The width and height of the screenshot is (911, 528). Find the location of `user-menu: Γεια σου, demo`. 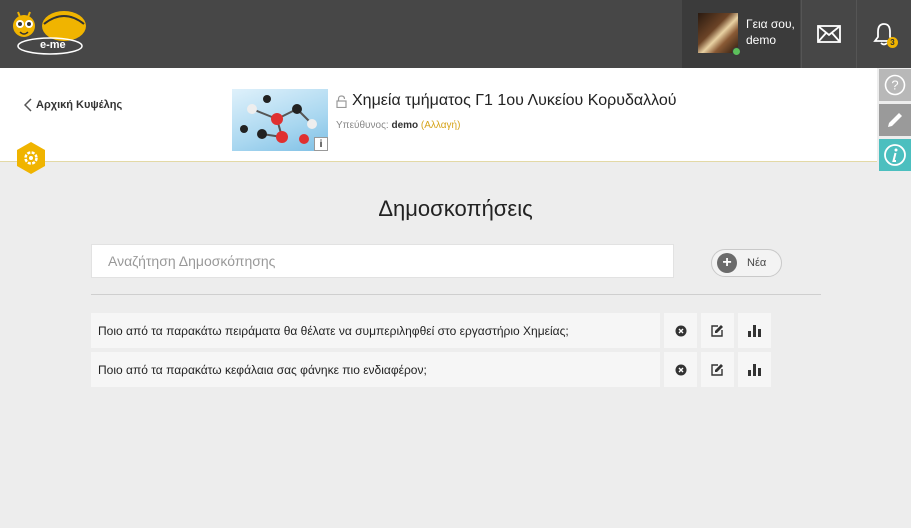

user-menu: Γεια σου, demo is located at coordinates (741, 34).